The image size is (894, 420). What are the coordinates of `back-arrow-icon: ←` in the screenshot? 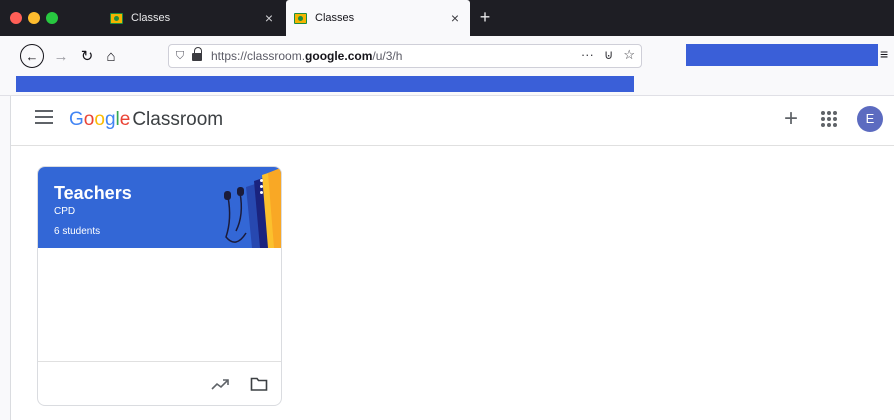 It's located at (32, 56).